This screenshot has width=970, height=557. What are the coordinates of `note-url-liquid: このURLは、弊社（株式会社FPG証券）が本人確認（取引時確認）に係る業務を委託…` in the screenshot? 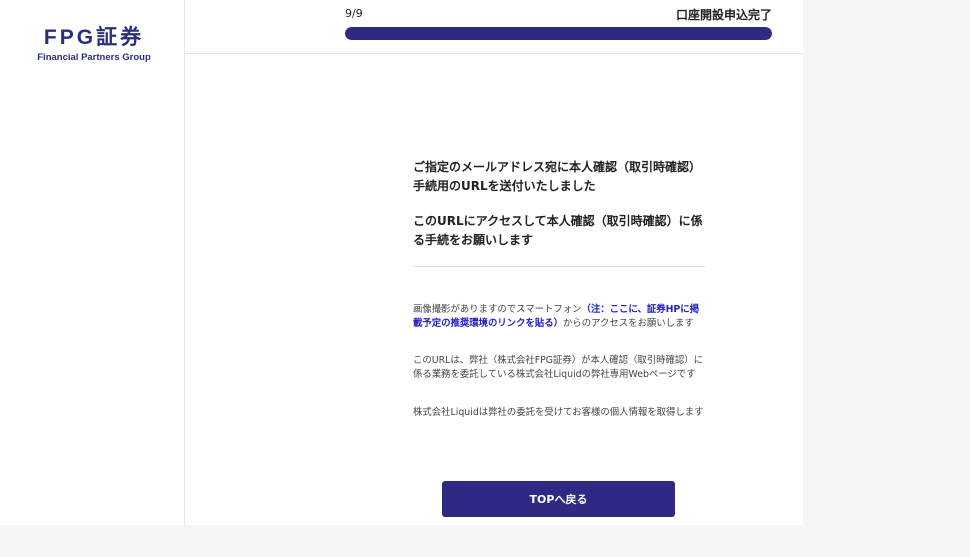 It's located at (558, 367).